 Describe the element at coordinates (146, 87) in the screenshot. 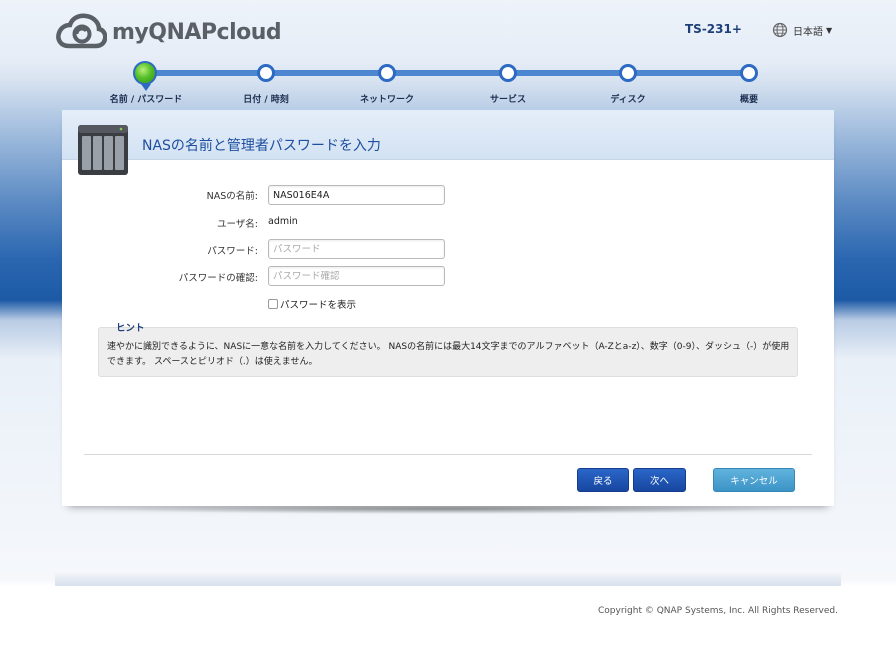

I see `active-step-pin` at that location.